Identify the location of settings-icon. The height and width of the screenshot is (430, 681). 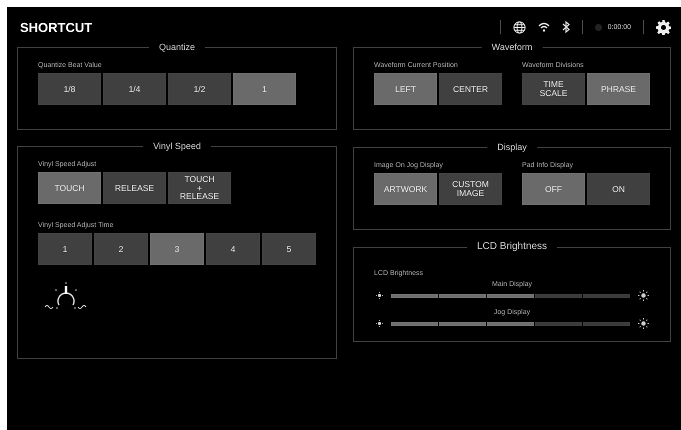
(663, 27).